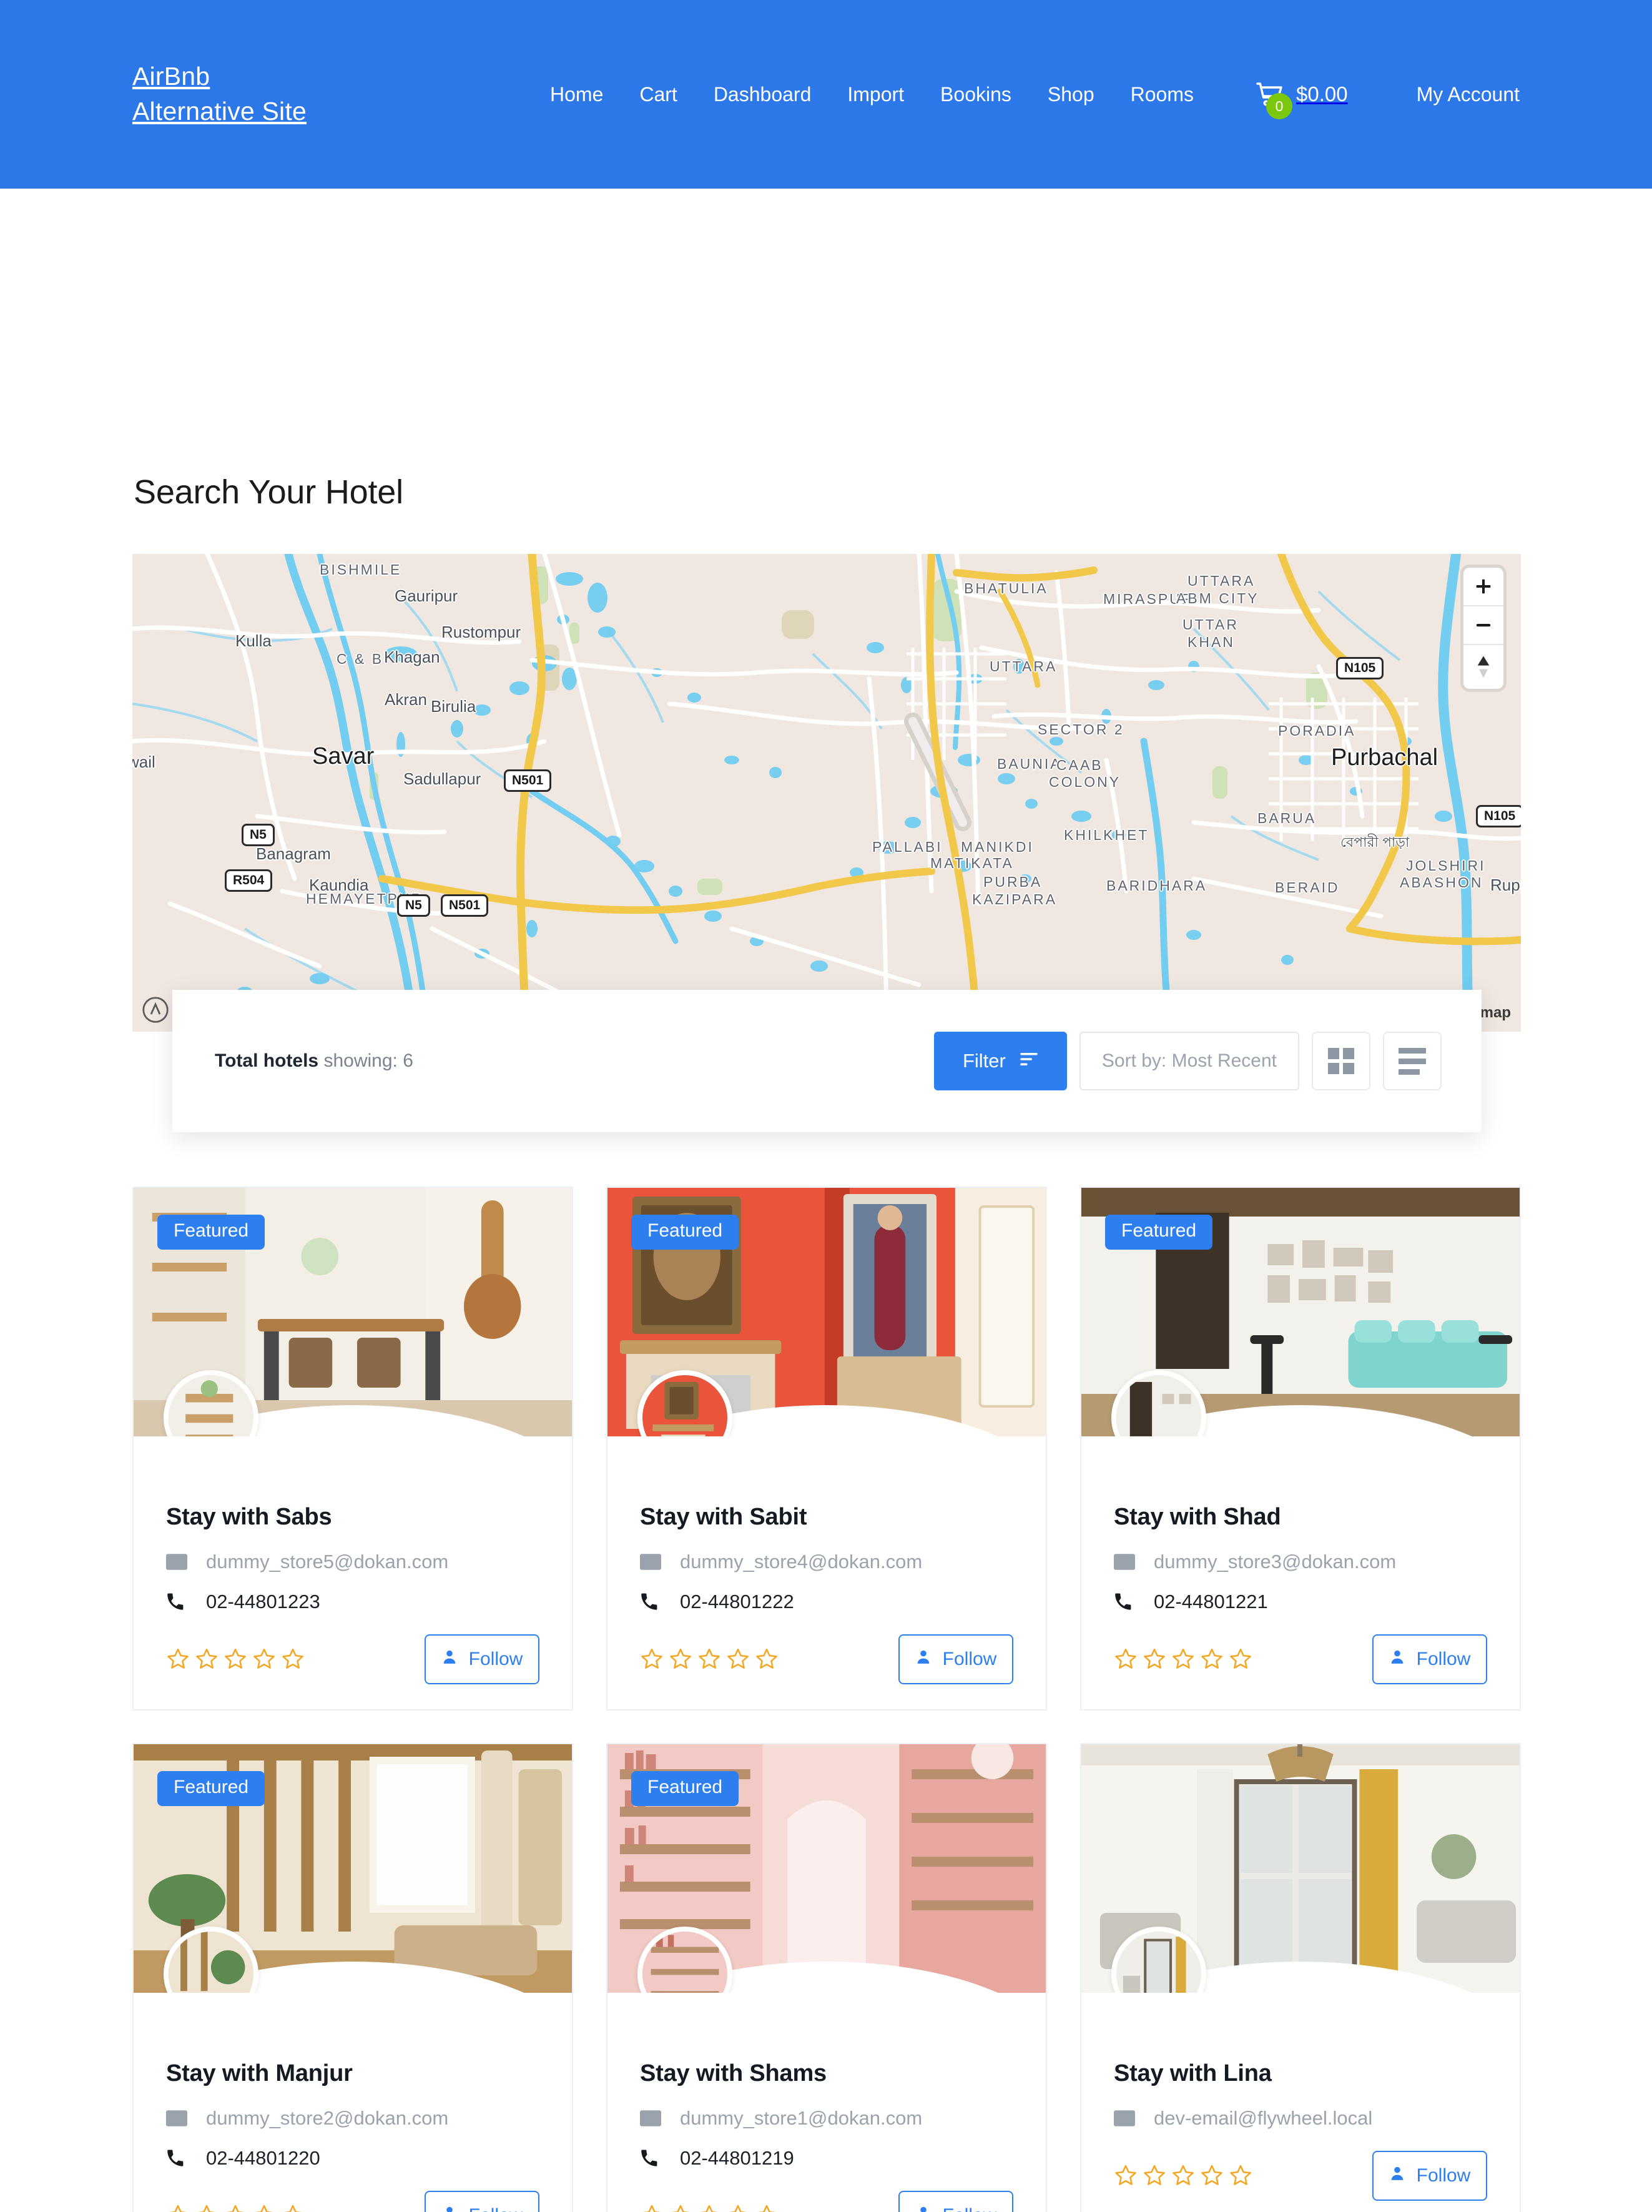 The image size is (1652, 2212). What do you see at coordinates (1197, 1517) in the screenshot?
I see `store-name: Stay with Shad` at bounding box center [1197, 1517].